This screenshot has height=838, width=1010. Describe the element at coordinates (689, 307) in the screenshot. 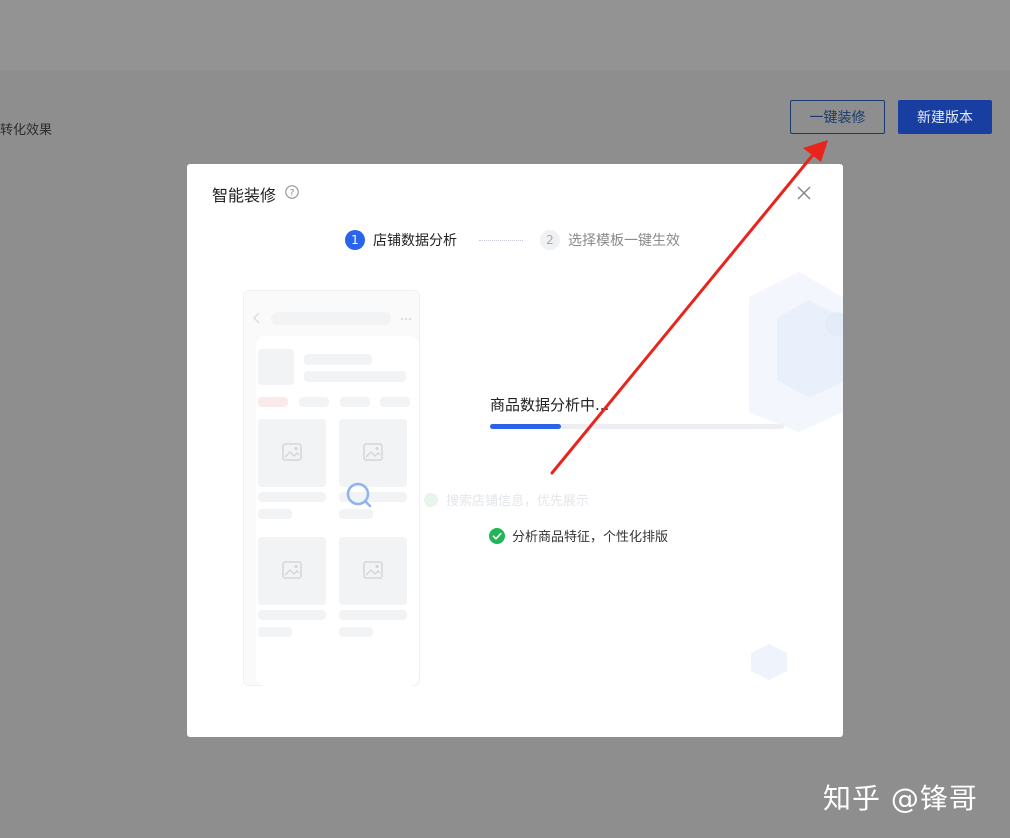

I see `annotation-arrow` at that location.